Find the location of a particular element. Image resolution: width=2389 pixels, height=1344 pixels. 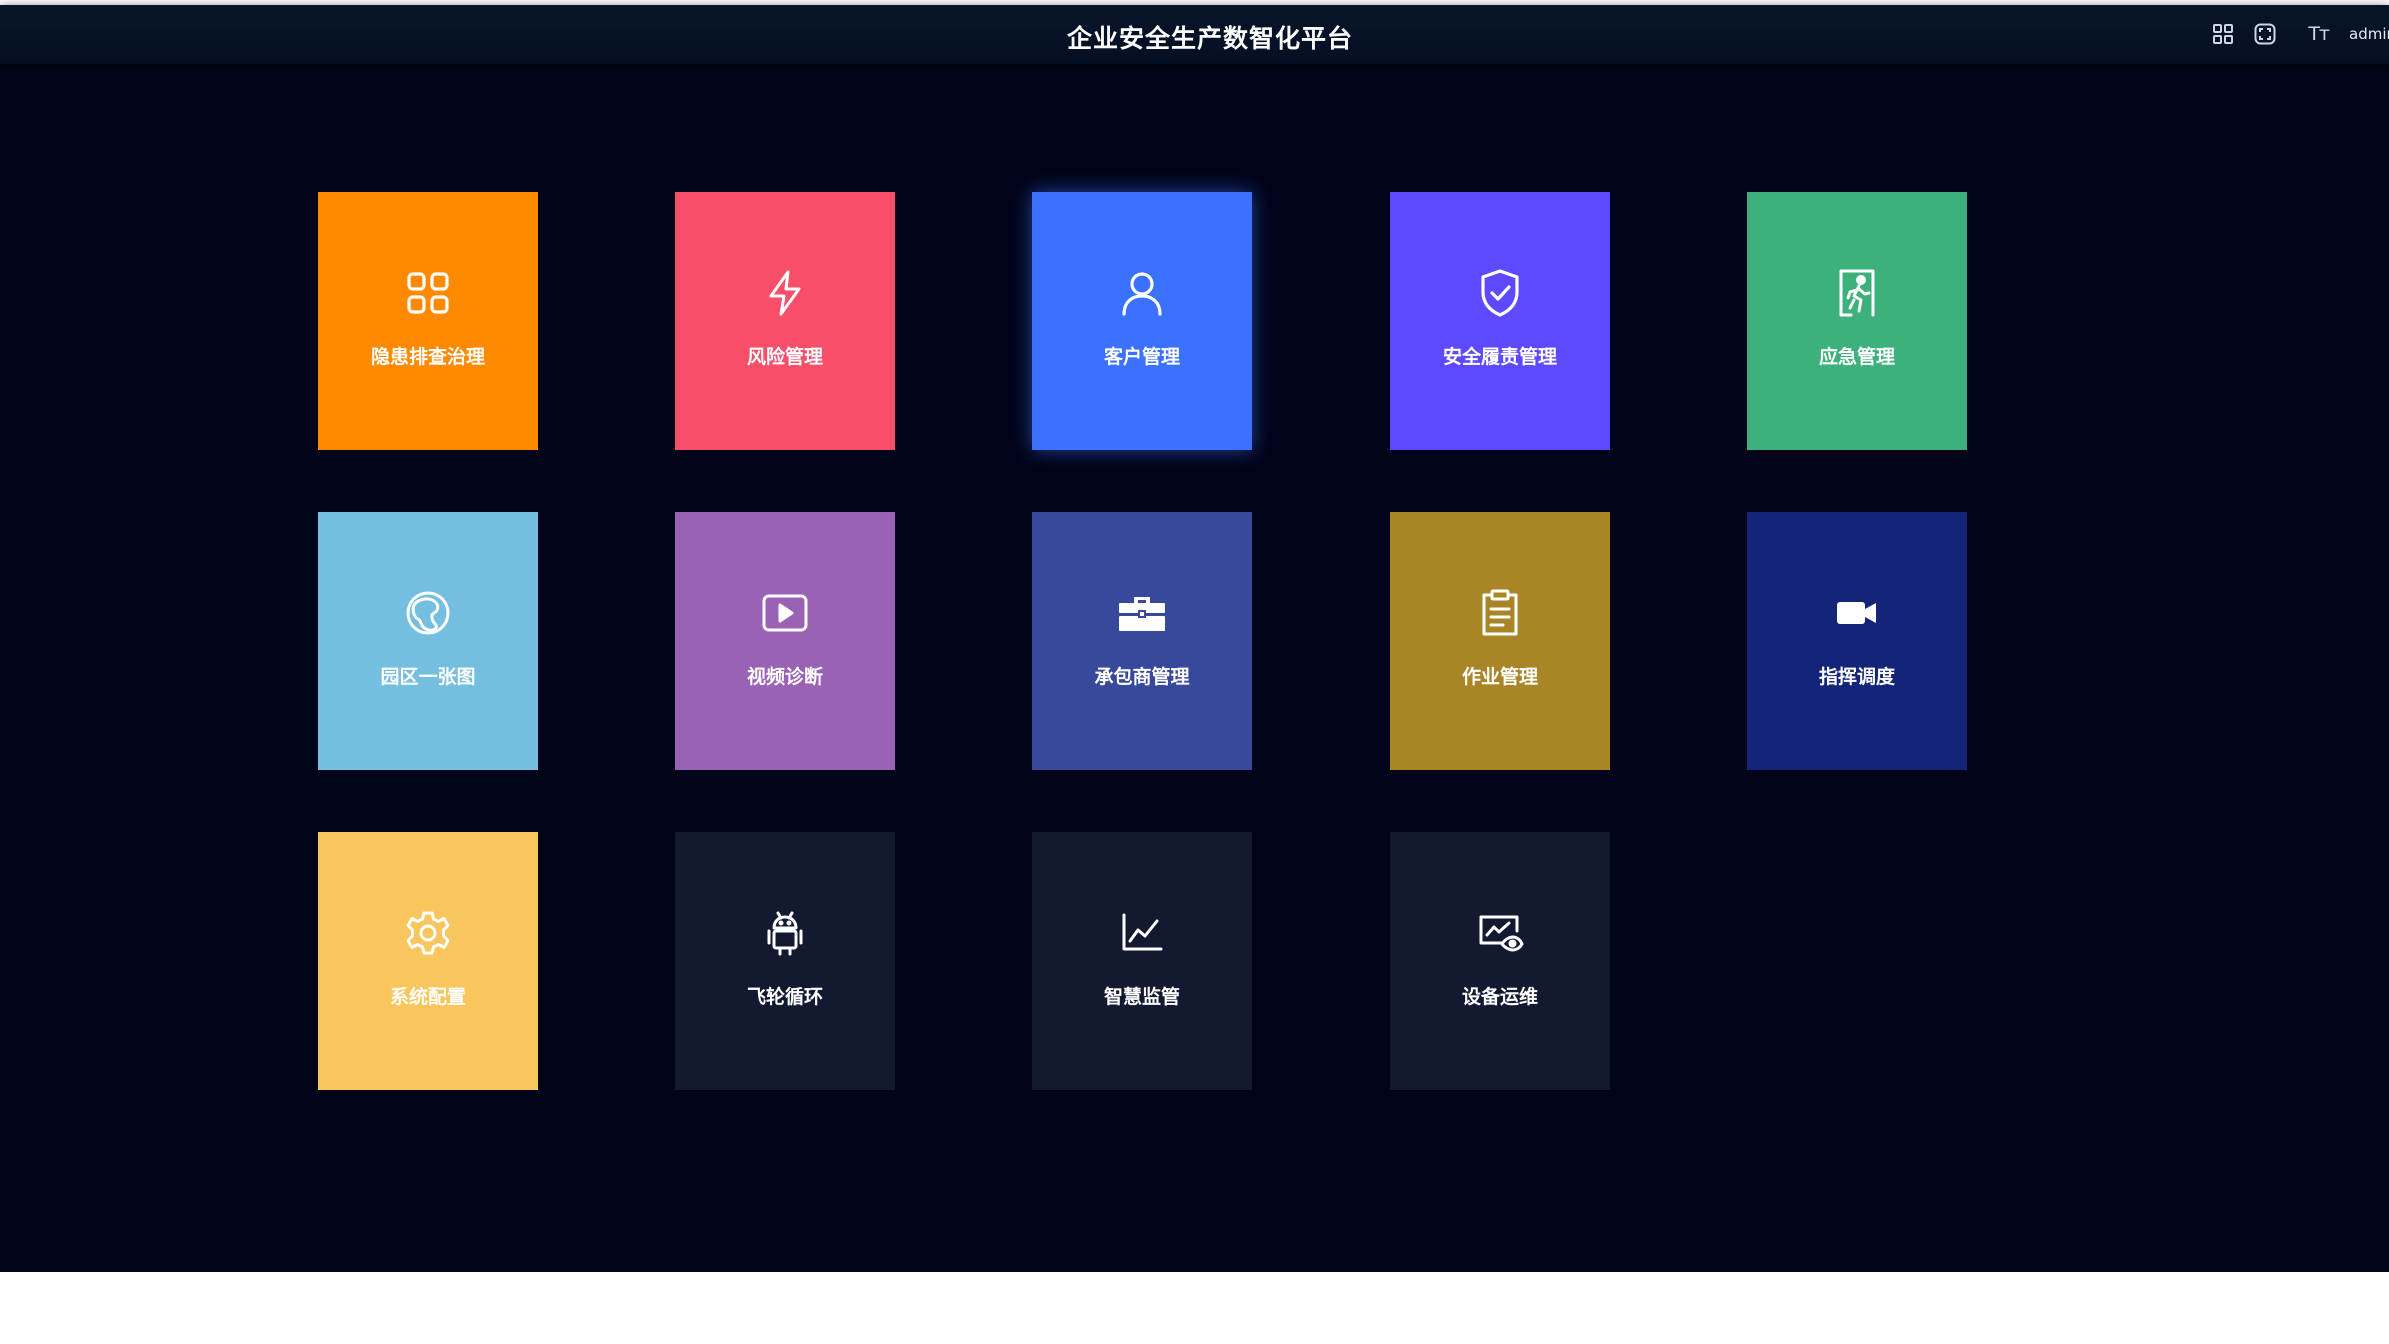

tile-label: 隐患排查治理 is located at coordinates (427, 357).